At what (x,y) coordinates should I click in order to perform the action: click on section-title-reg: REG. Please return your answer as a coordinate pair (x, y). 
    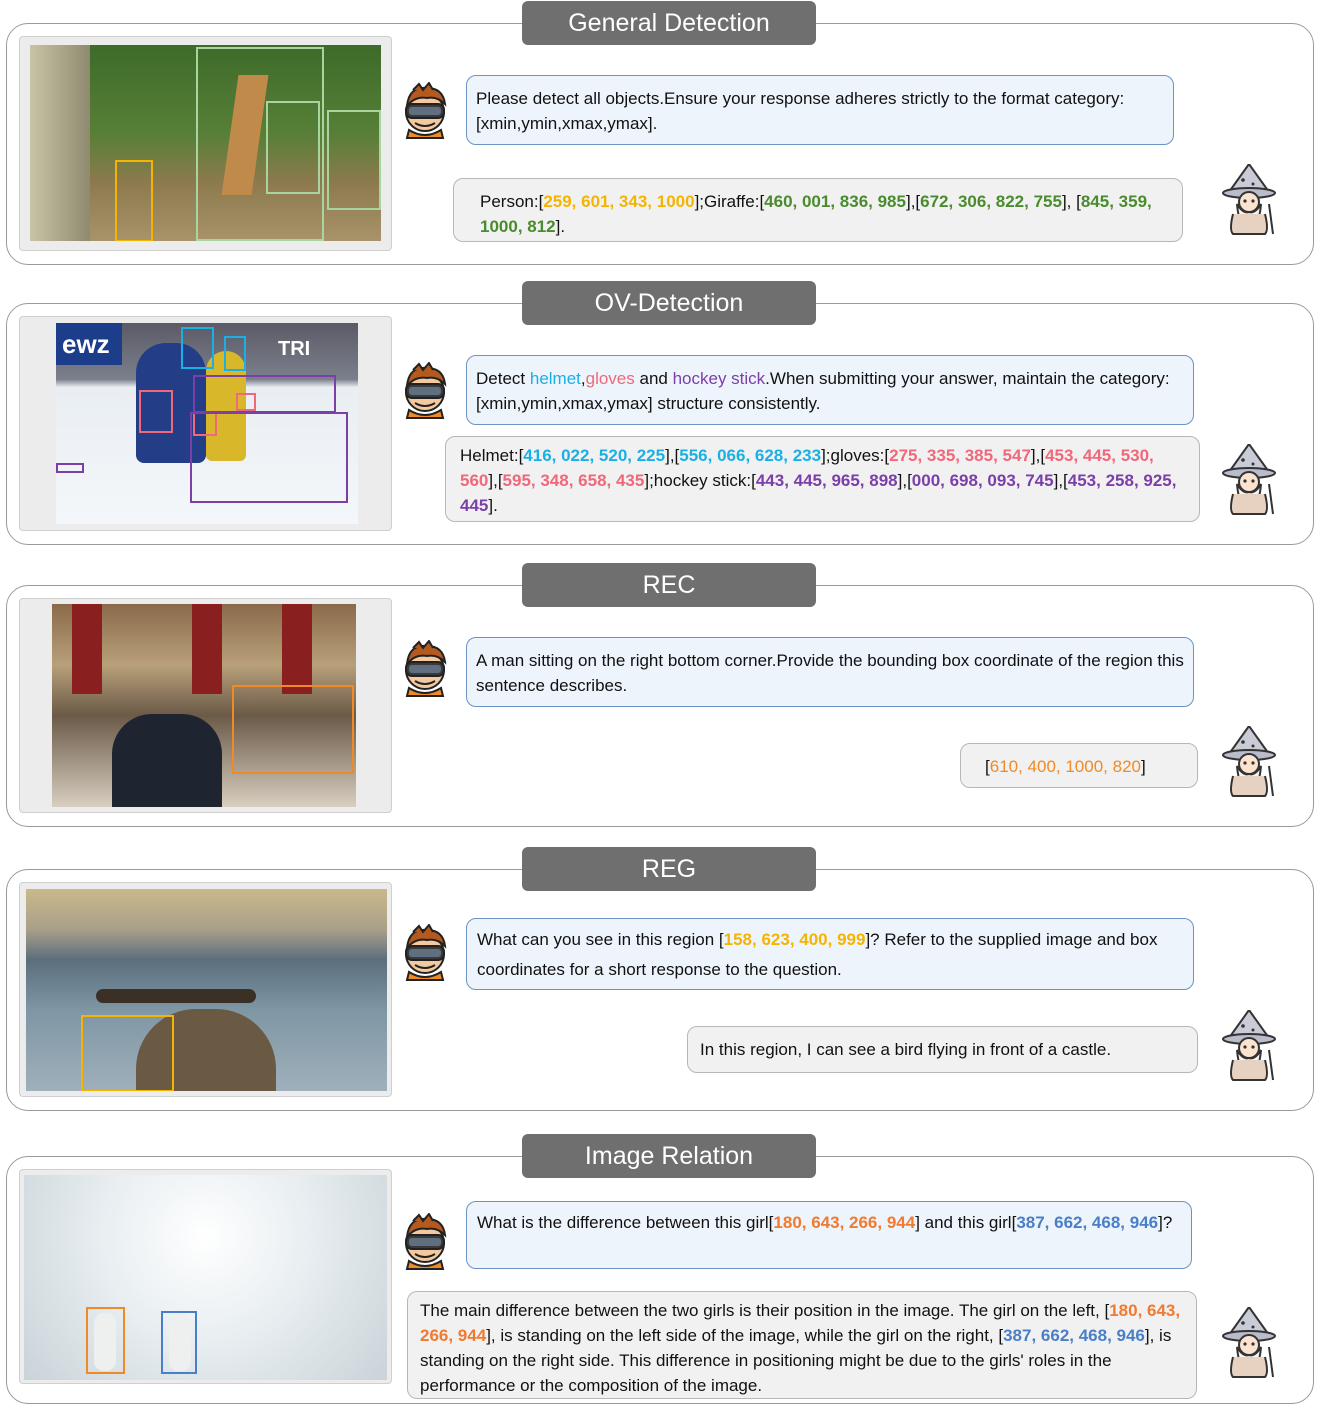
    Looking at the image, I should click on (669, 869).